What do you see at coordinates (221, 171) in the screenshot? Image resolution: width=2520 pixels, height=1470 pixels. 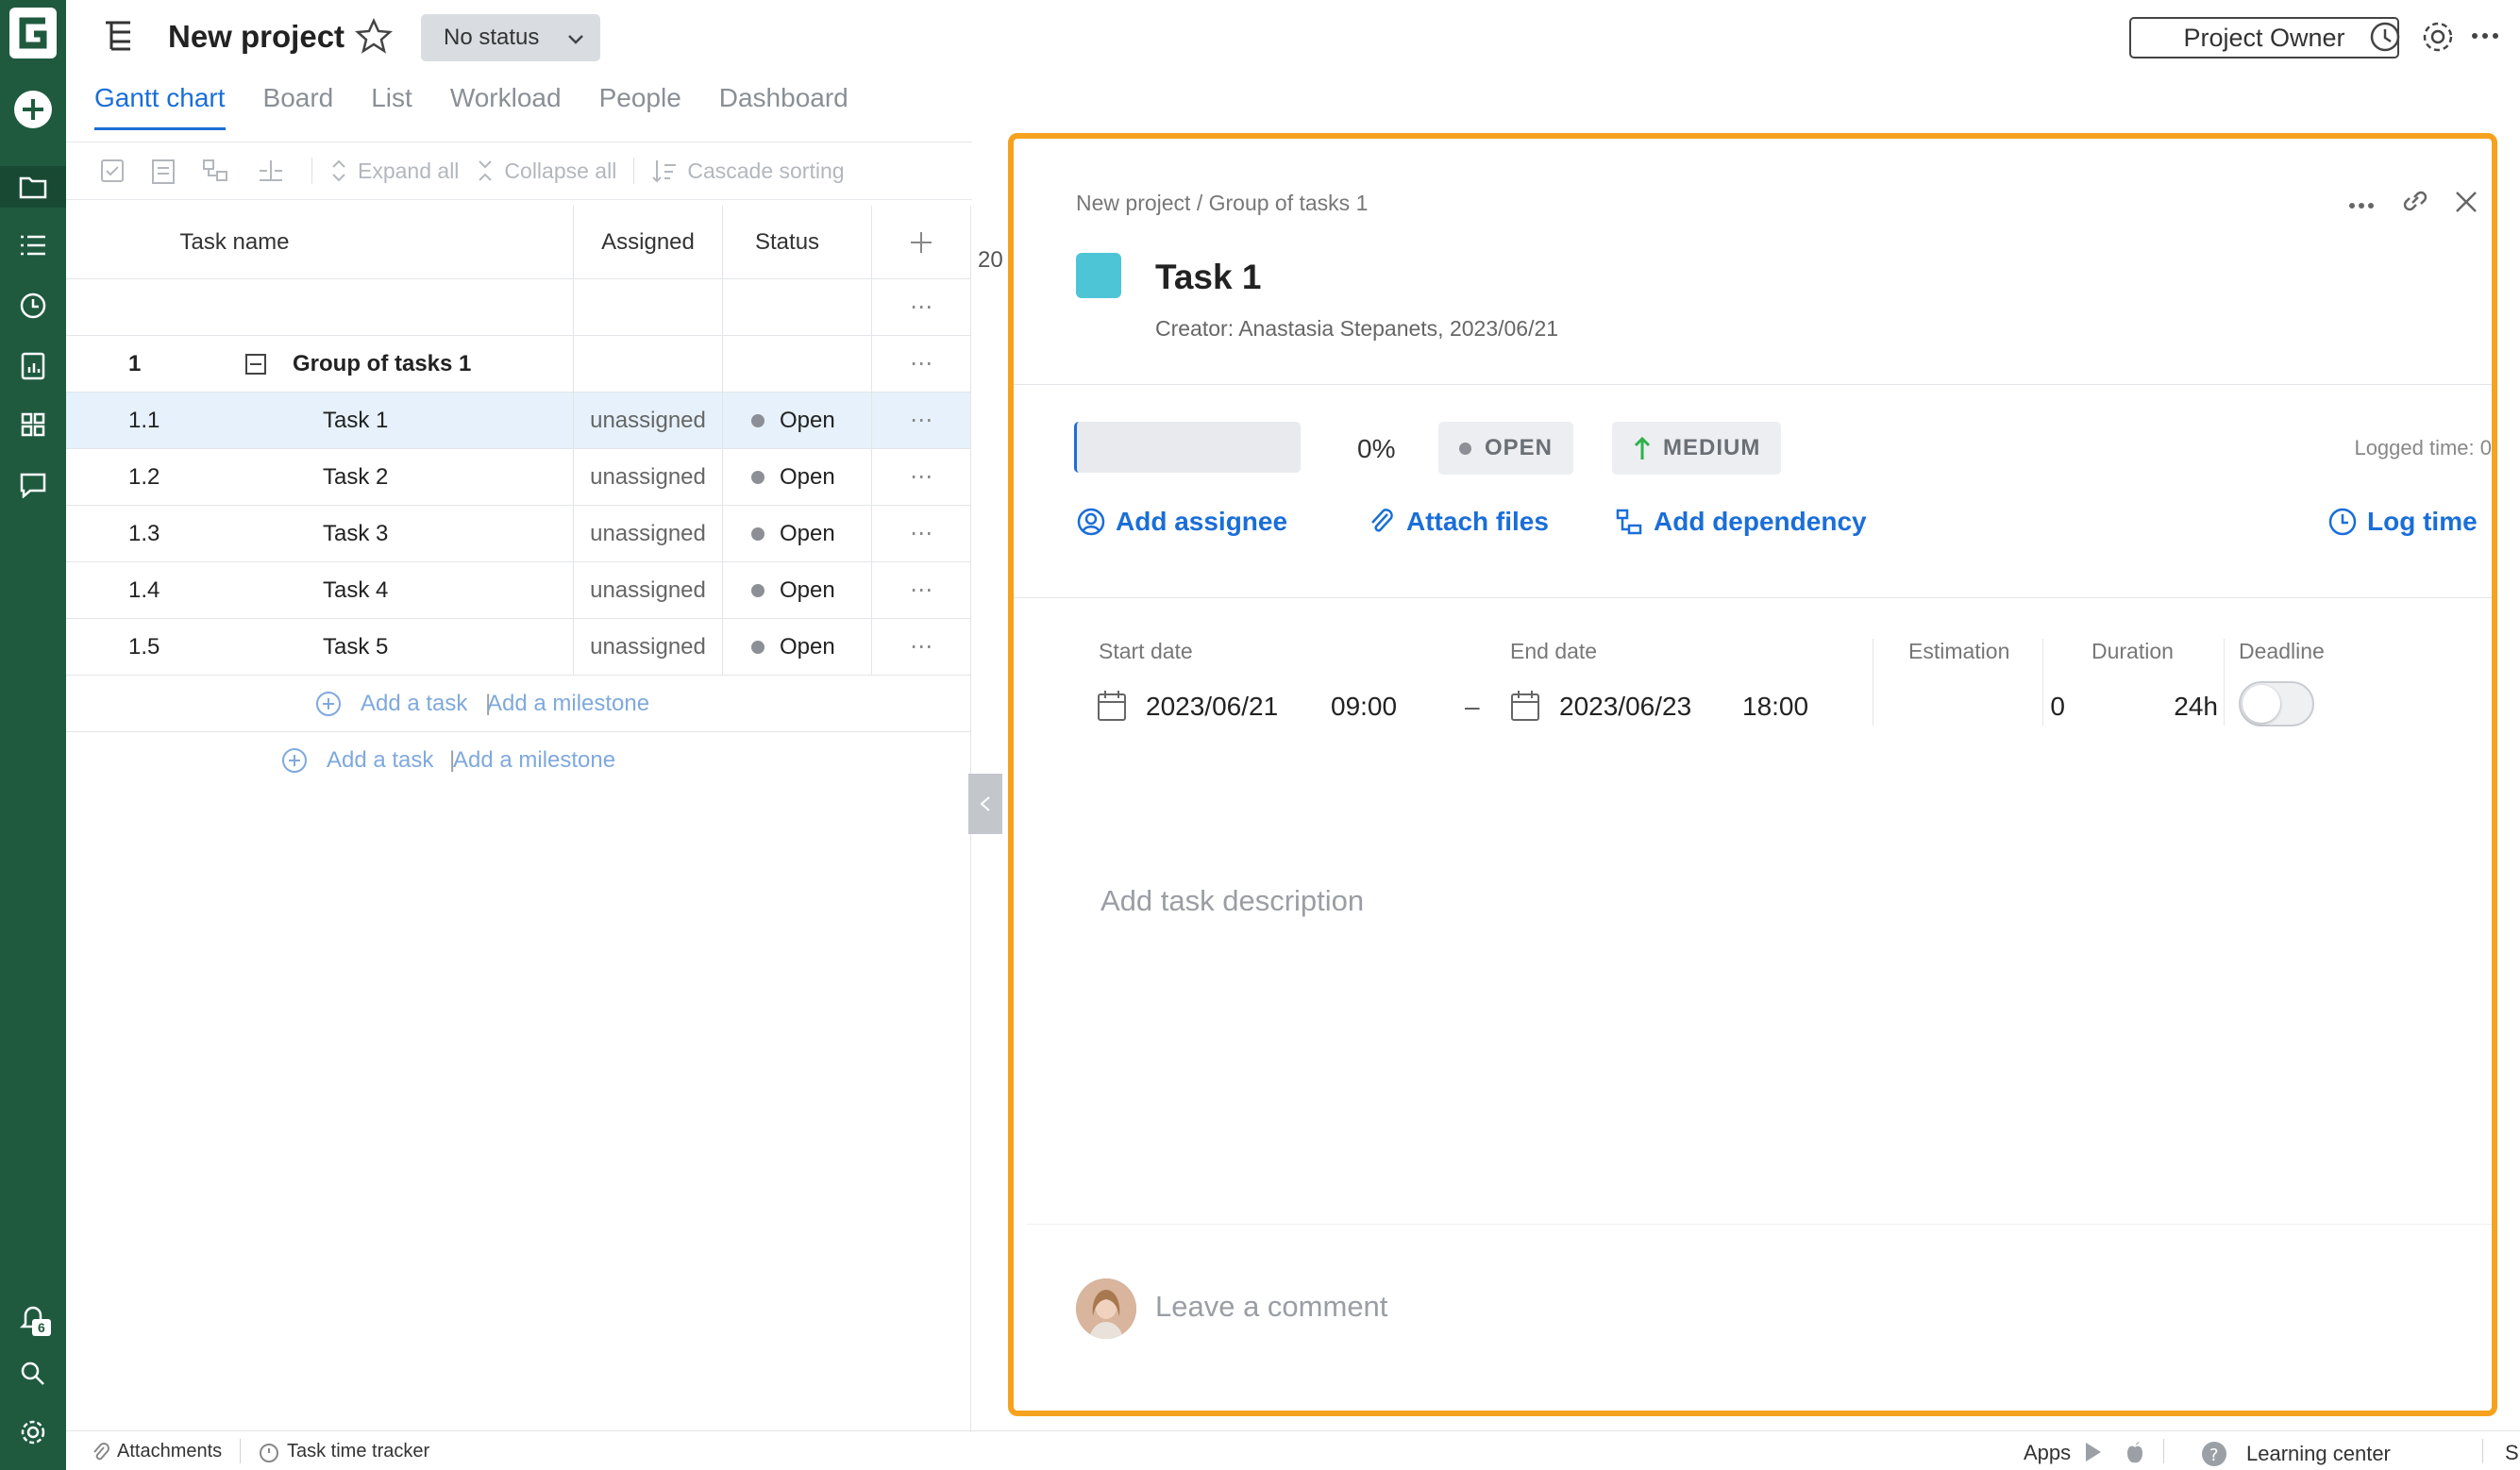 I see `hierarchy-icon` at bounding box center [221, 171].